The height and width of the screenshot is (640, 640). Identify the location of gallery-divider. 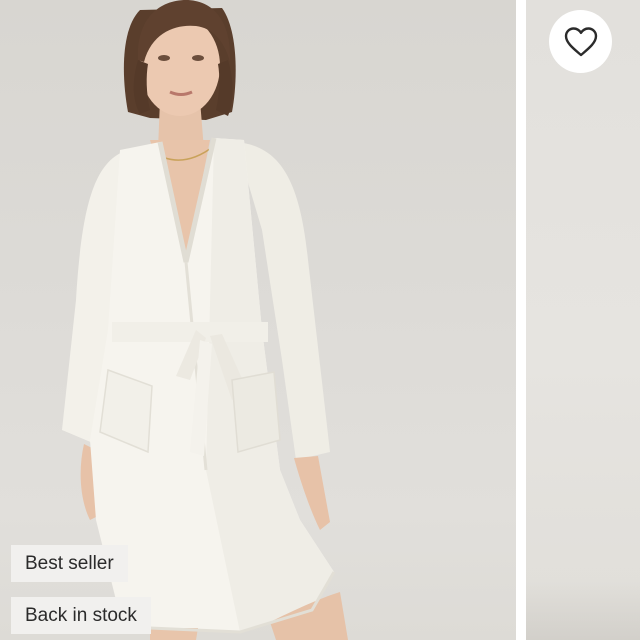
(521, 320).